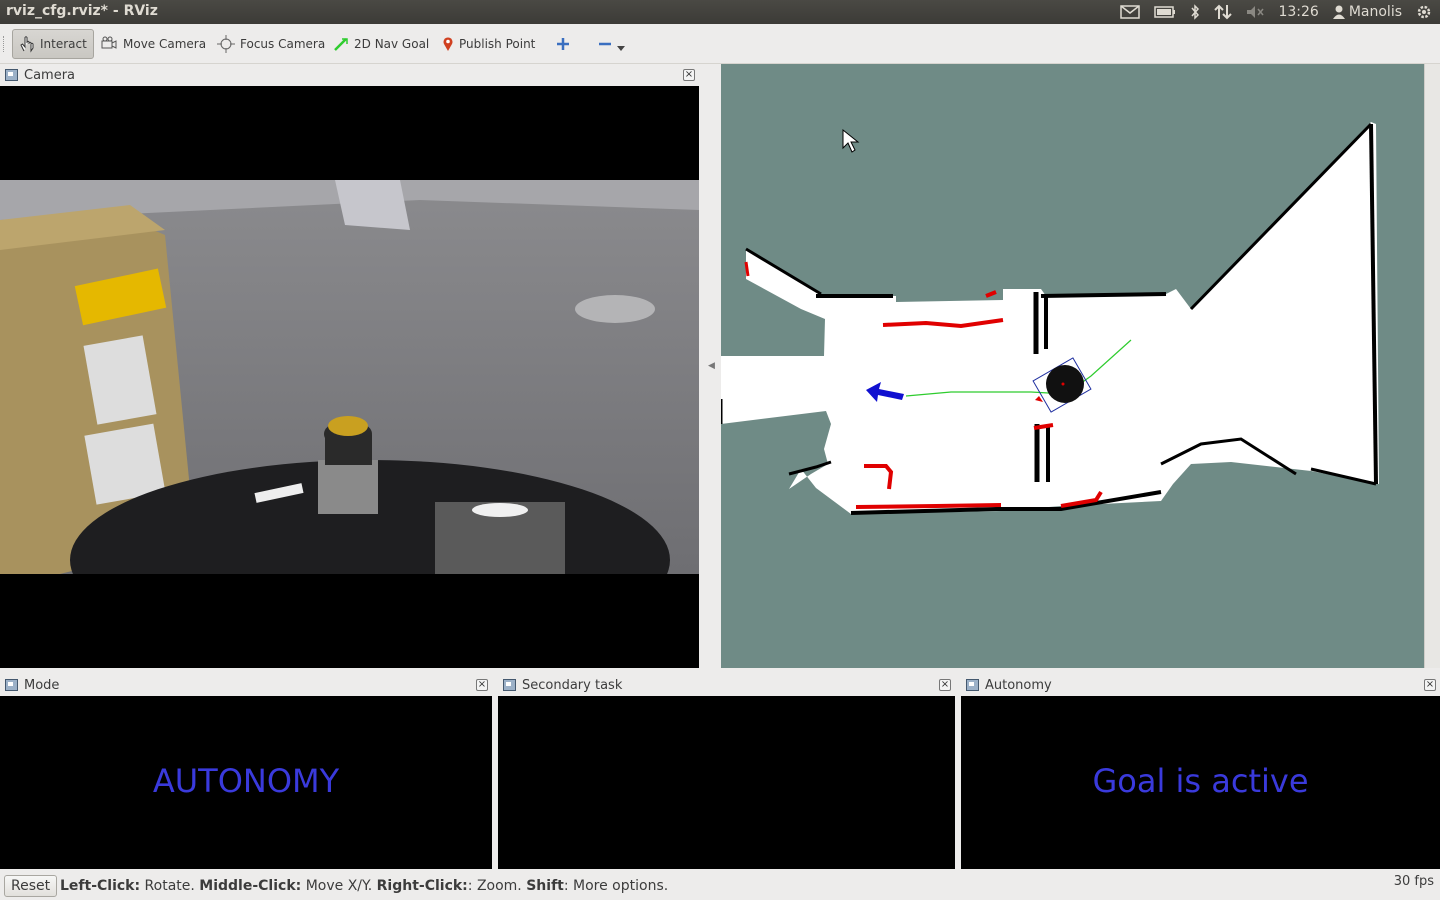 This screenshot has height=900, width=1440. I want to click on reset-button: Reset, so click(31, 886).